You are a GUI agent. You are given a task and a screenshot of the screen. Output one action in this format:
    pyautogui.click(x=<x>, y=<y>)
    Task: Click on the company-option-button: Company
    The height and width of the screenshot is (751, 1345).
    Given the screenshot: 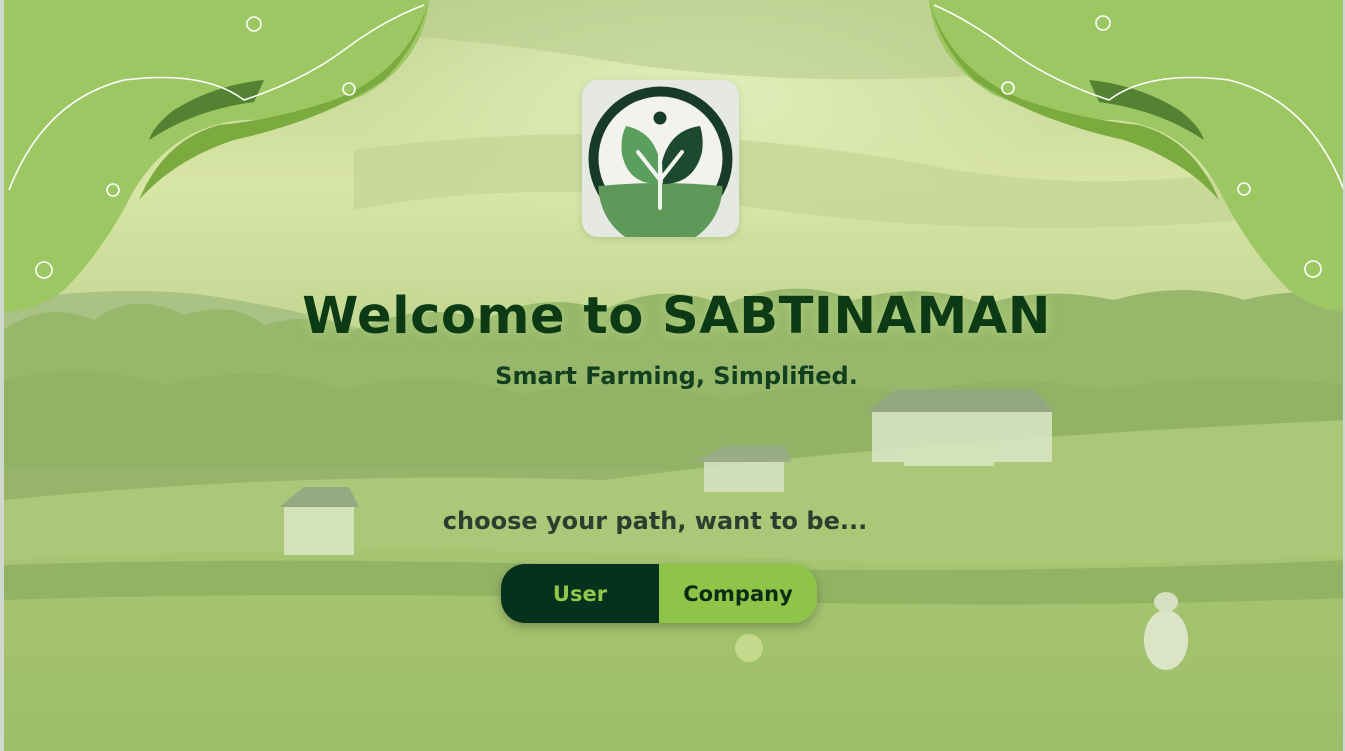 What is the action you would take?
    pyautogui.click(x=738, y=593)
    